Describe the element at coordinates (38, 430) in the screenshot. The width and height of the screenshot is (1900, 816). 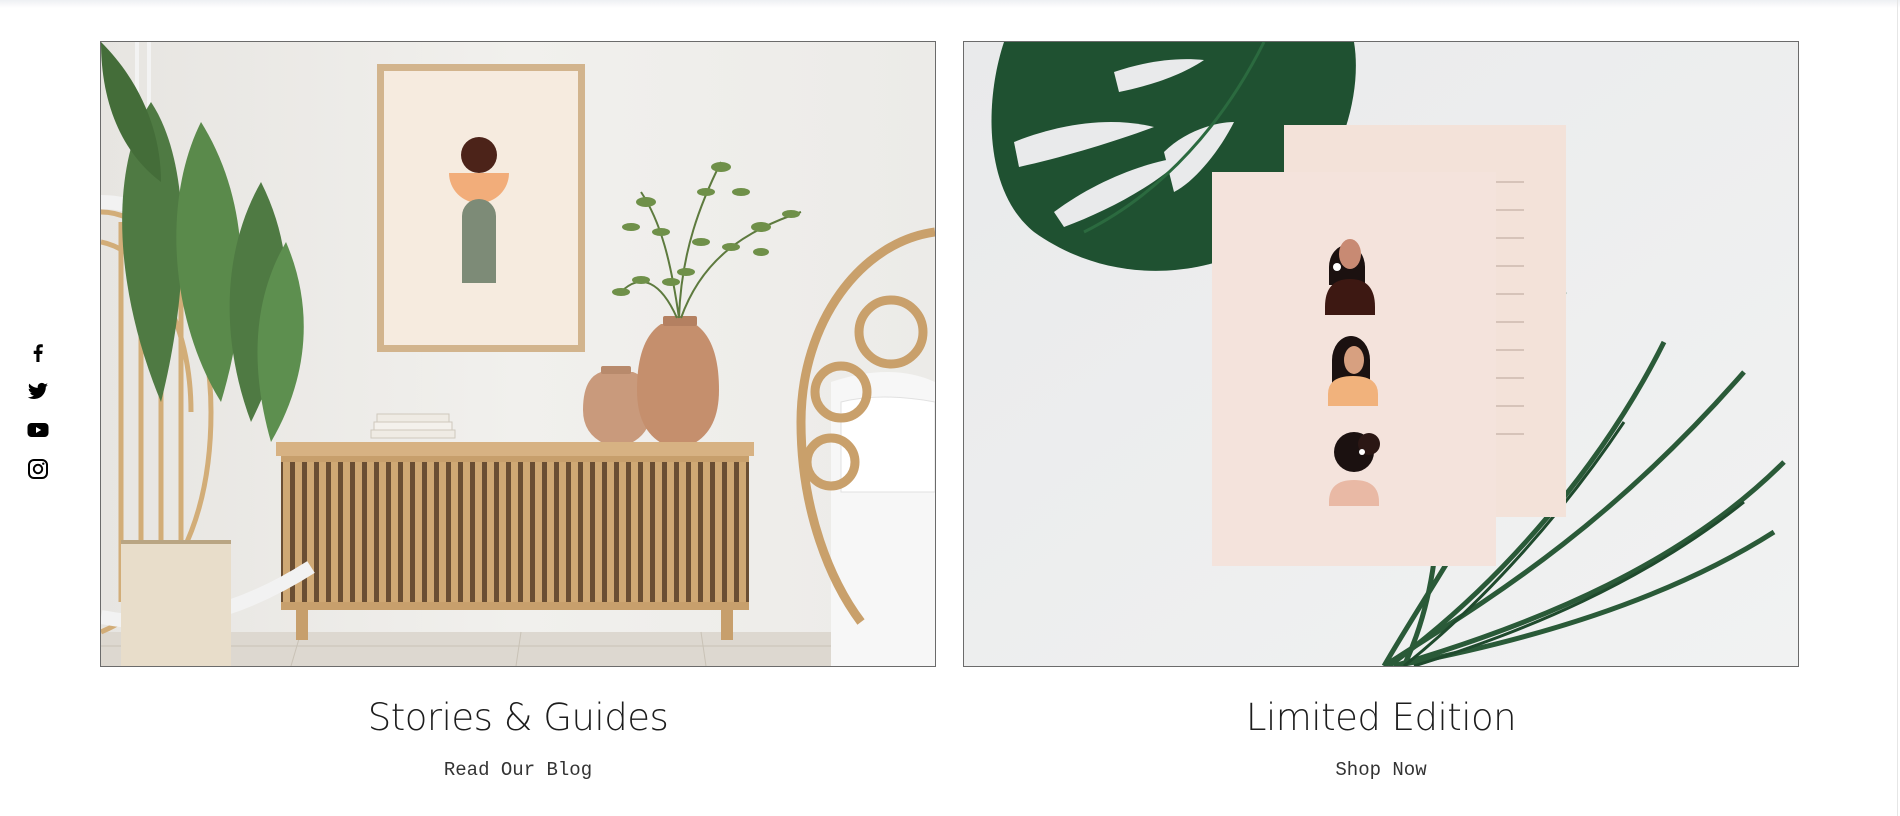
I see `youtube-icon` at that location.